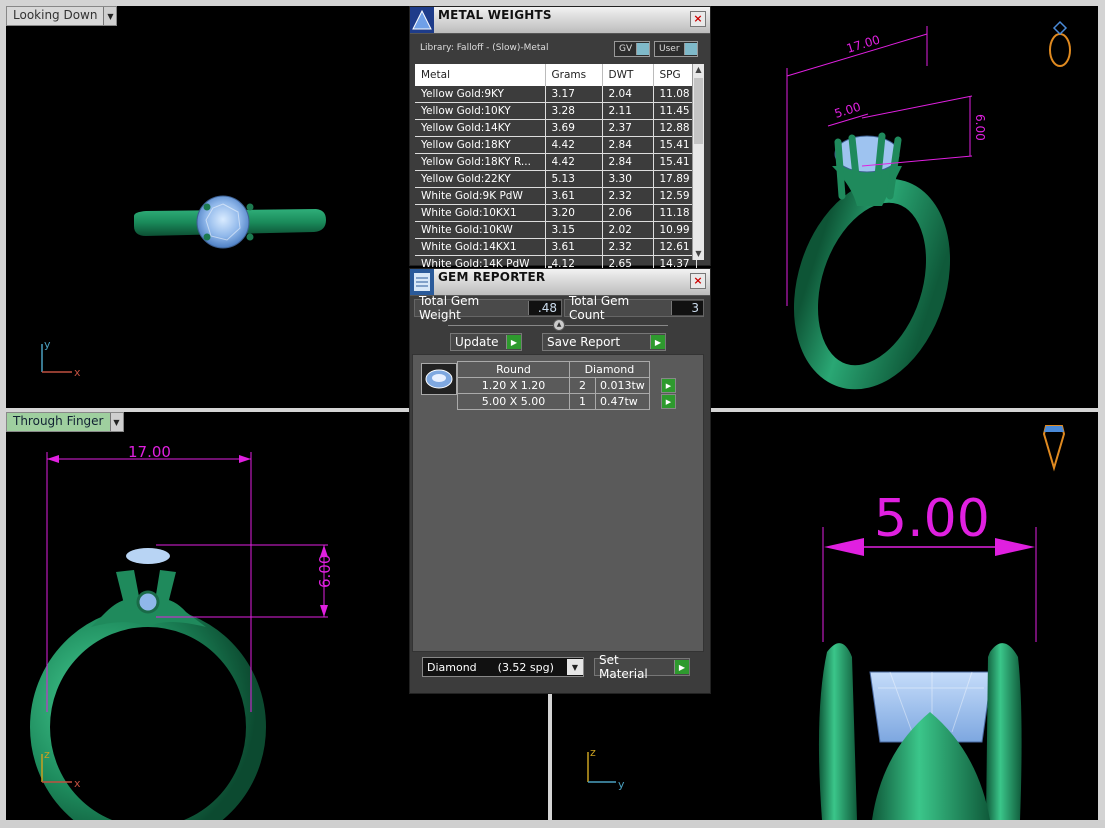 The width and height of the screenshot is (1105, 828). Describe the element at coordinates (675, 179) in the screenshot. I see `spg-value: 17.89` at that location.